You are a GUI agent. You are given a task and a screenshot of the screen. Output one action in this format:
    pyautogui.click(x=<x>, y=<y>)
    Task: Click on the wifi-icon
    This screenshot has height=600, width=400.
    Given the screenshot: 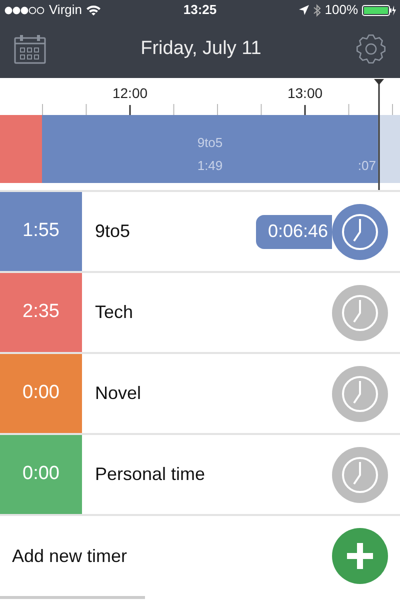 What is the action you would take?
    pyautogui.click(x=94, y=10)
    